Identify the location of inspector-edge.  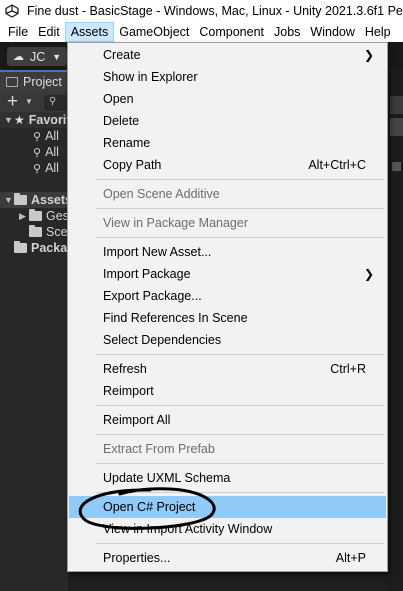
(395, 330).